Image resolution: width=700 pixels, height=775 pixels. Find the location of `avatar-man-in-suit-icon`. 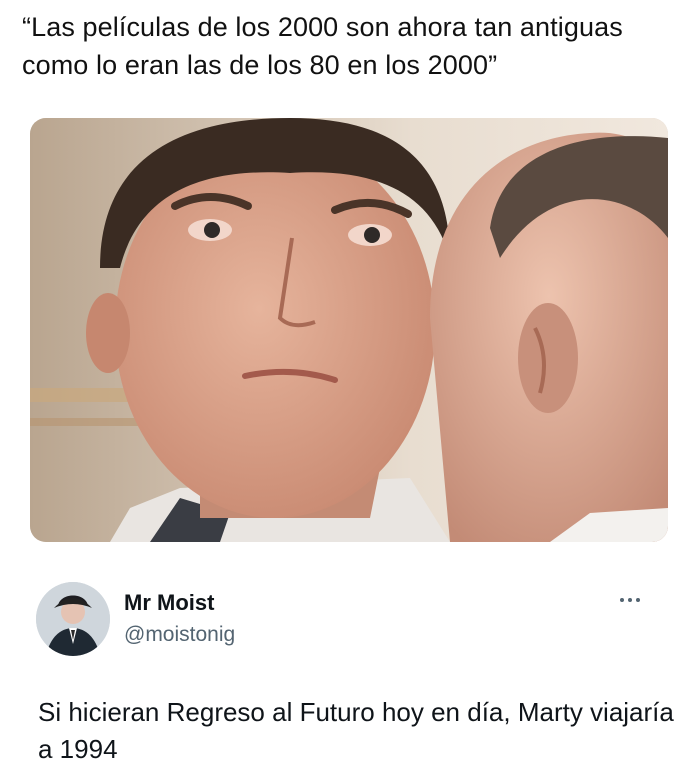

avatar-man-in-suit-icon is located at coordinates (73, 619).